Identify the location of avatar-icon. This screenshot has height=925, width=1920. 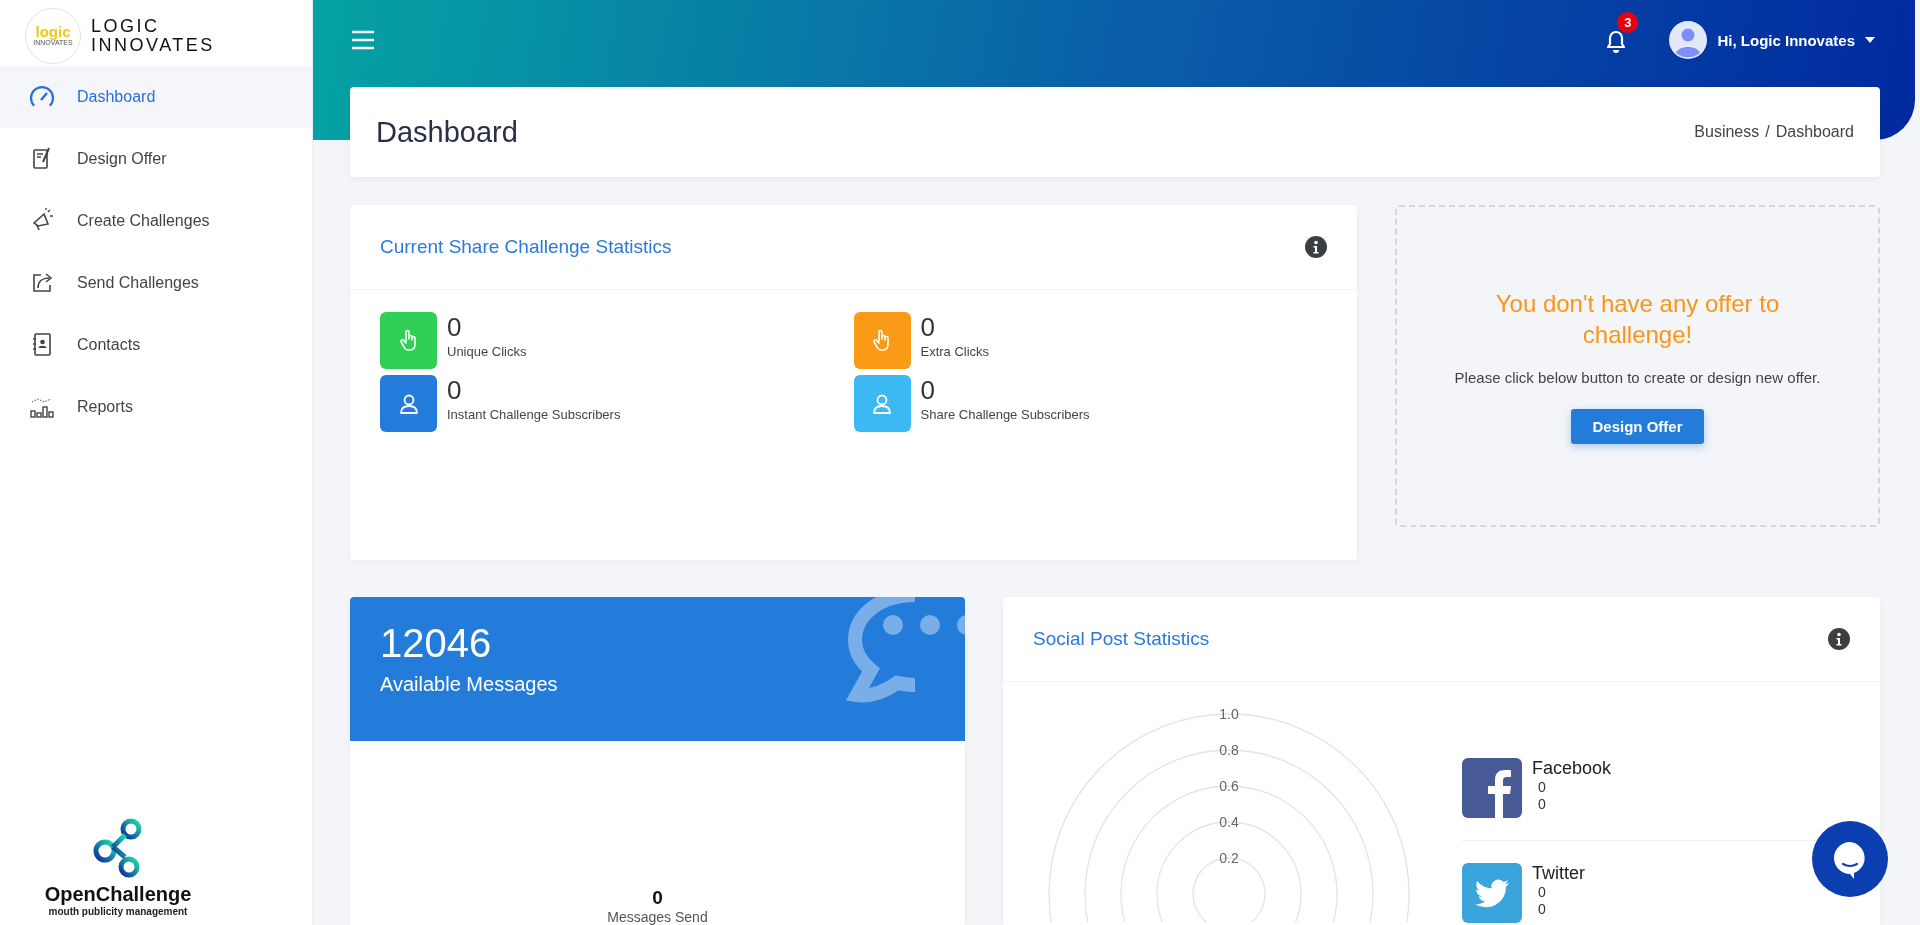
(1688, 40).